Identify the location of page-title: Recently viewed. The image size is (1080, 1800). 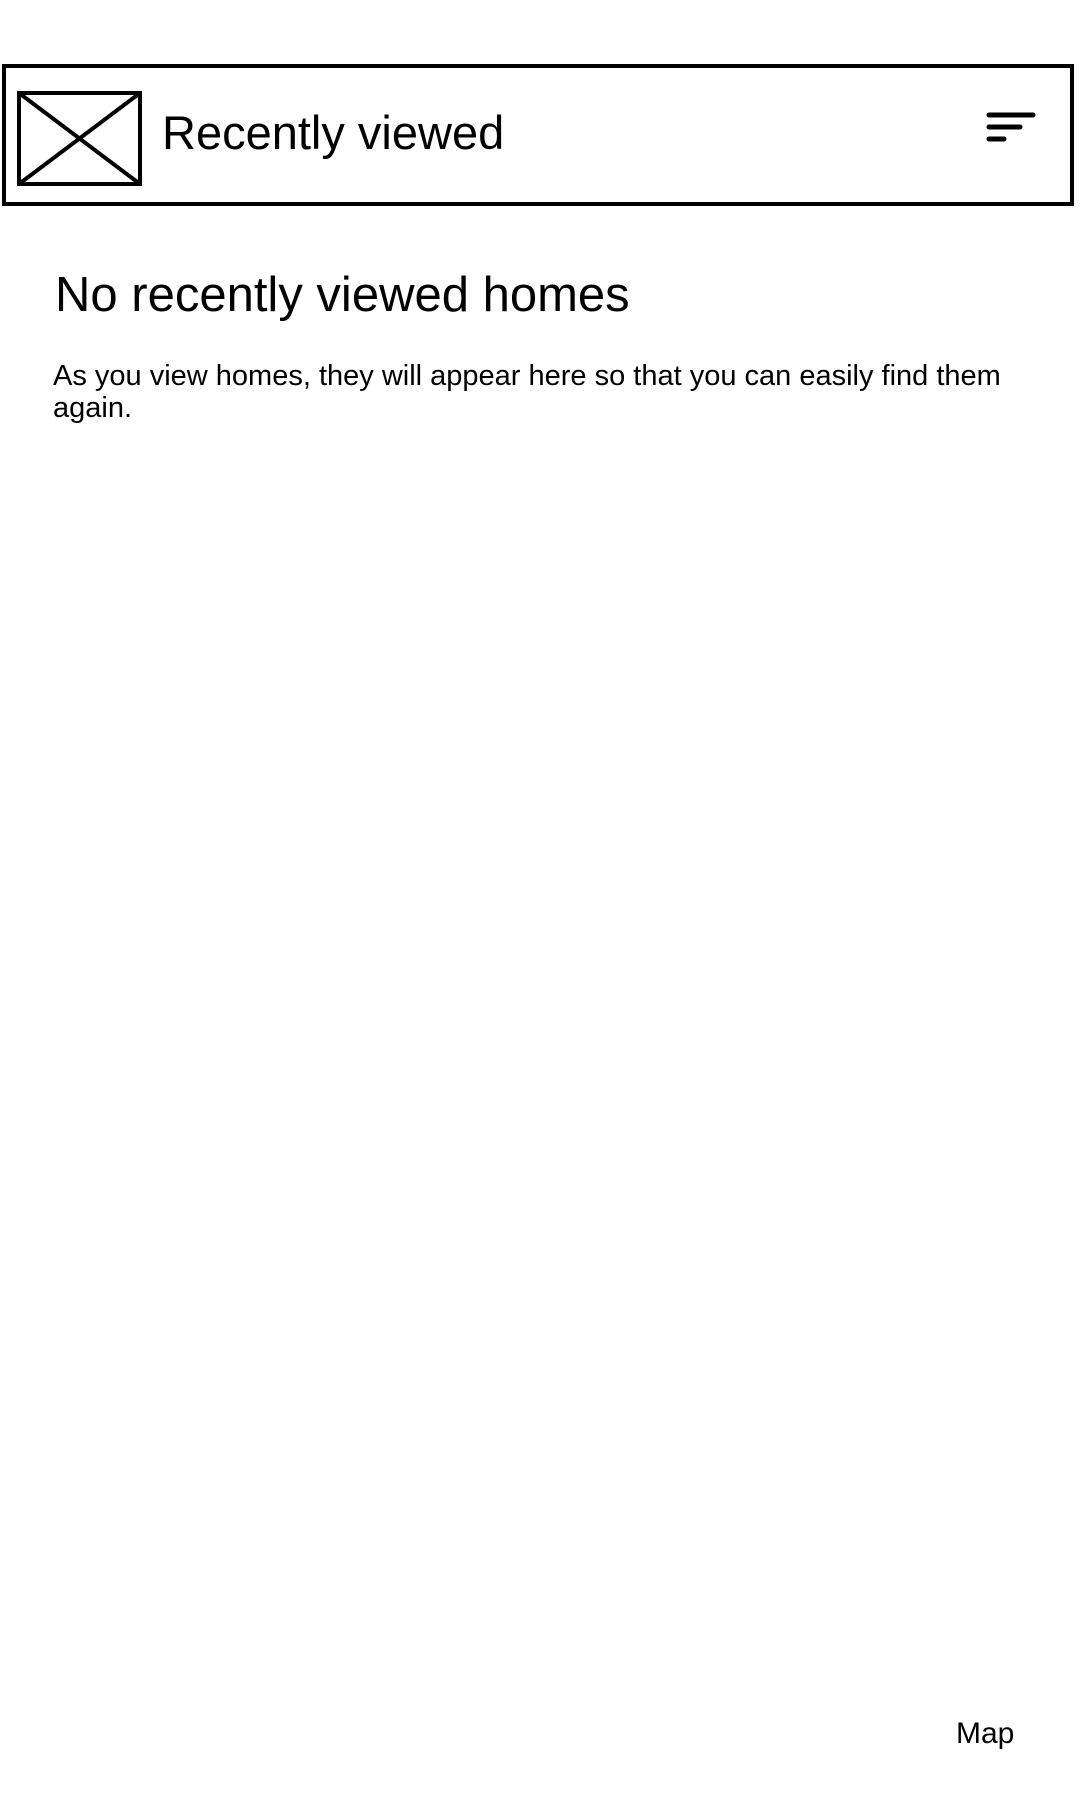
(333, 132).